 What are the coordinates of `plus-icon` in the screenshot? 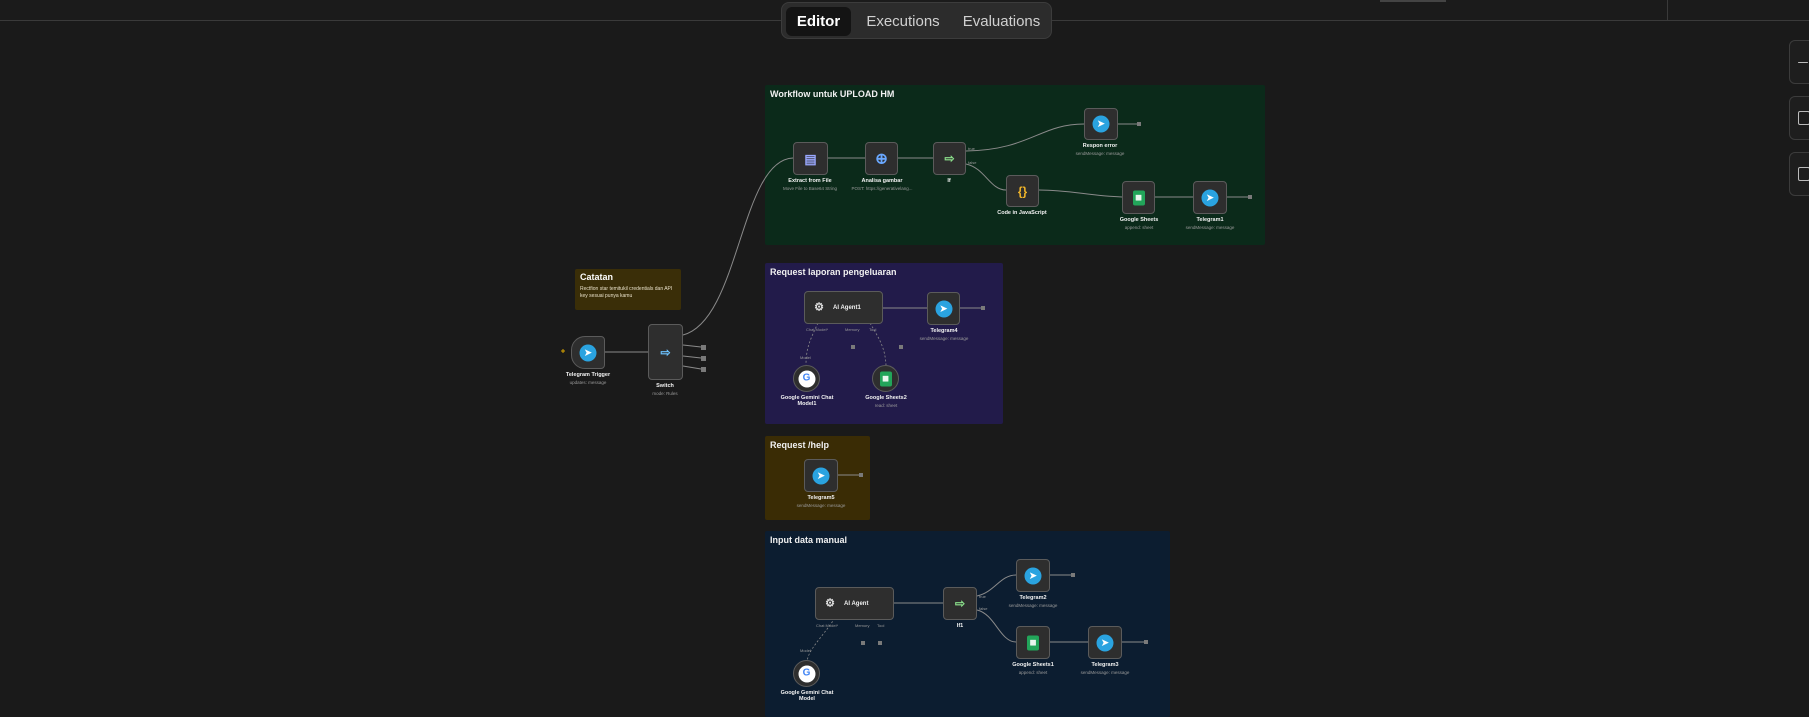 It's located at (1803, 62).